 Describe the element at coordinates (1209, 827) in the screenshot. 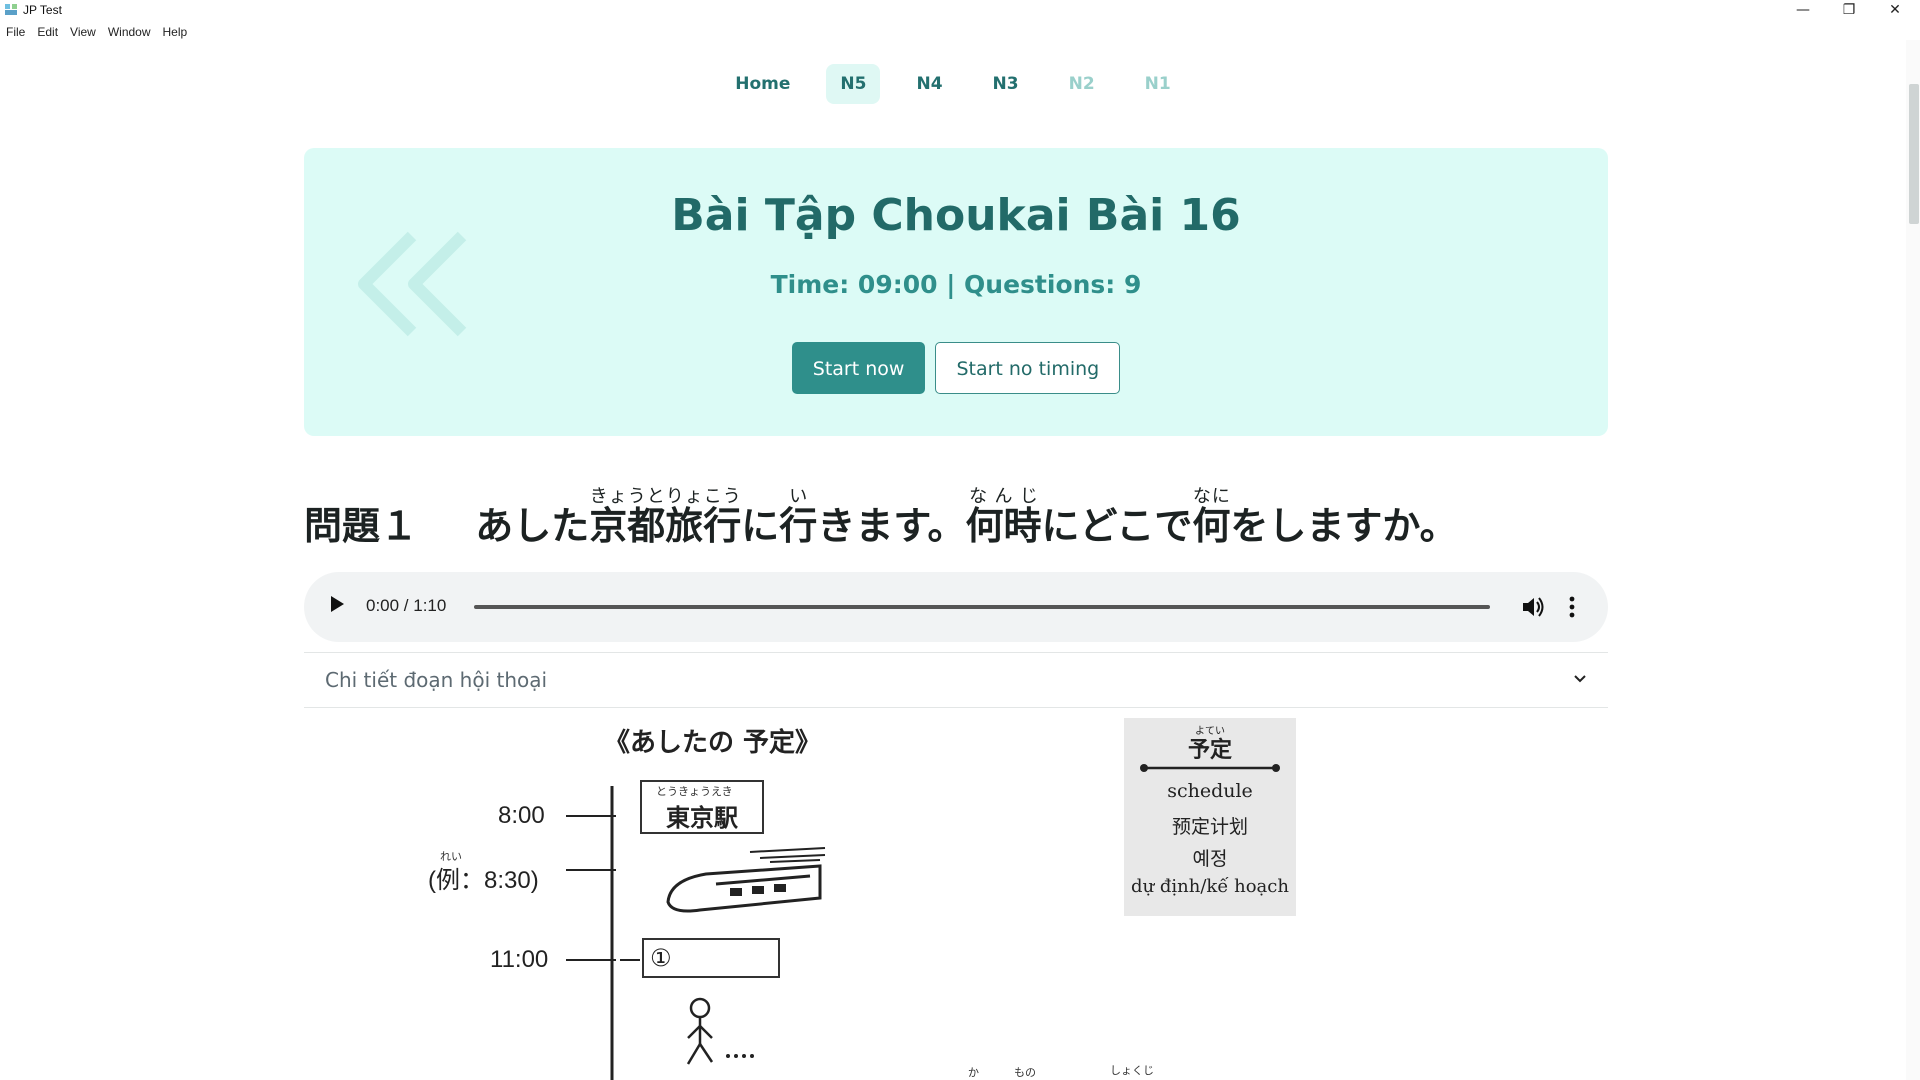

I see `glossary-line: 预定计划` at that location.